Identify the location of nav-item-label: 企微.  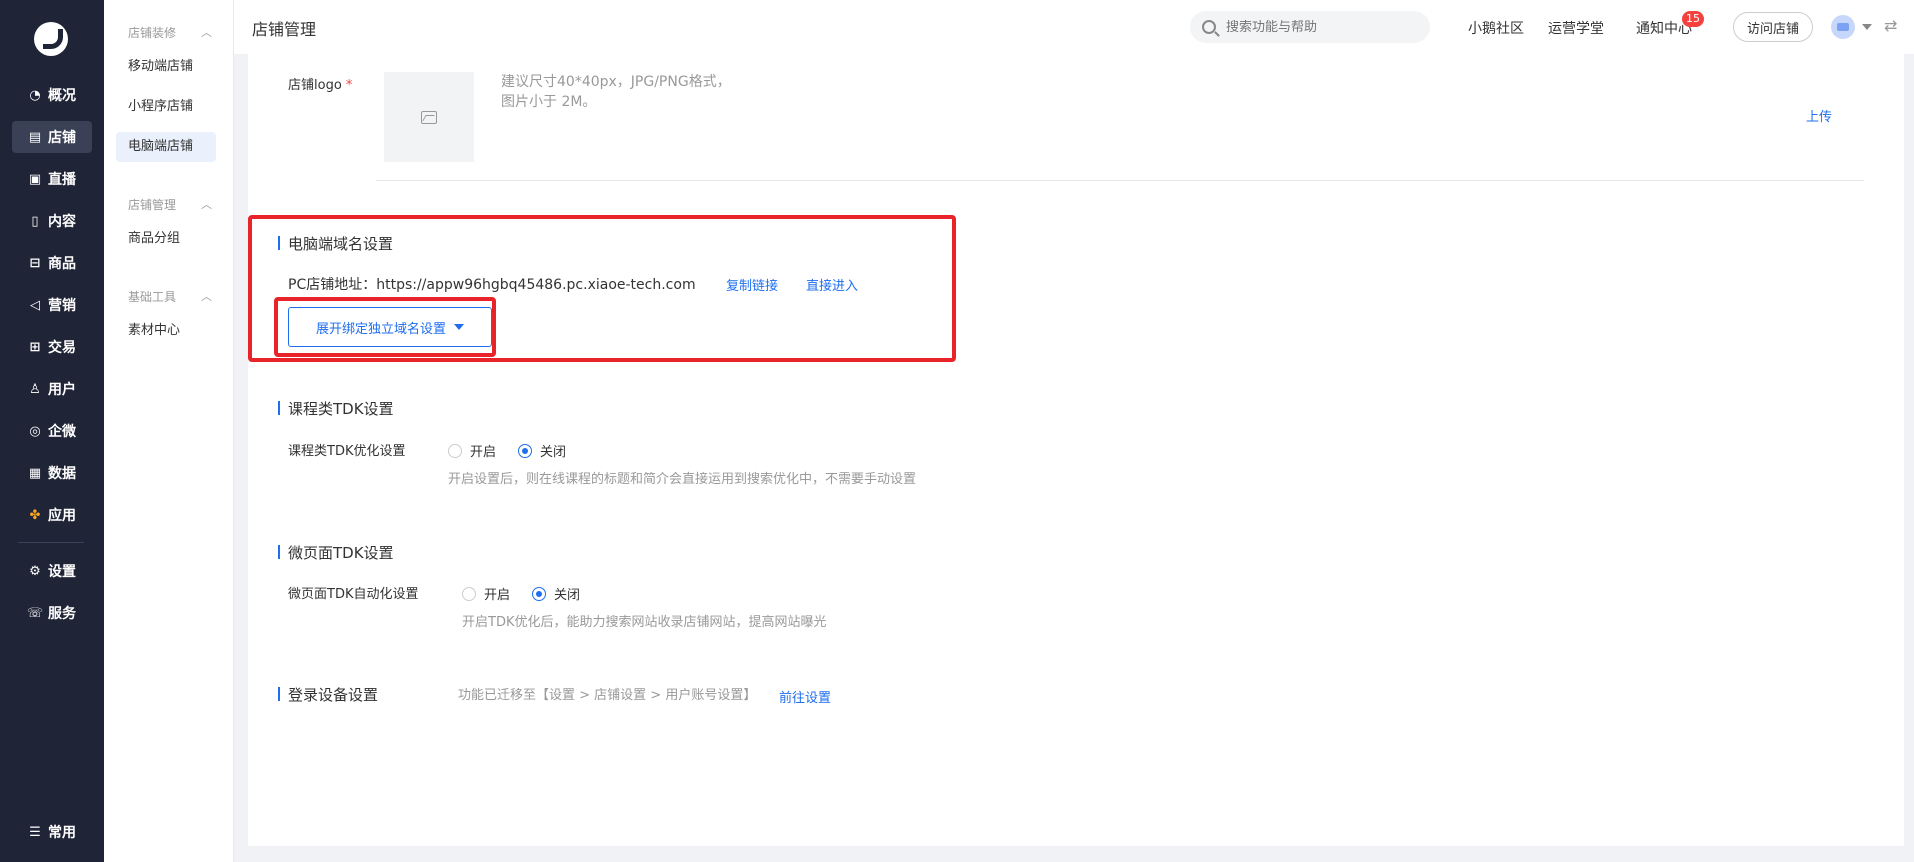
(62, 432).